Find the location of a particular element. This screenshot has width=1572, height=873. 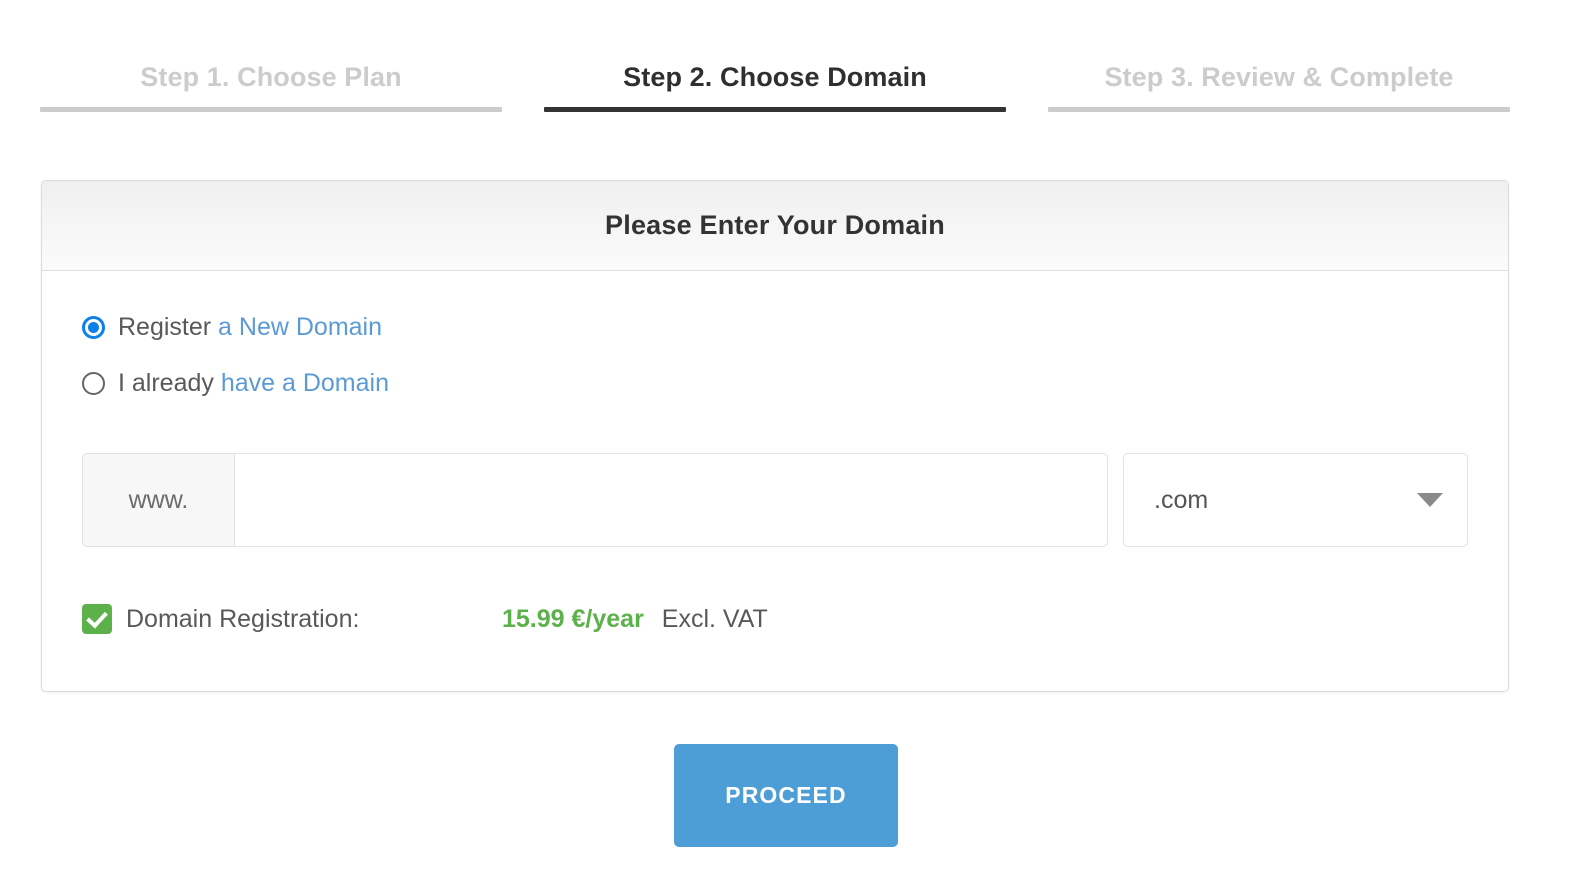

wizard-step-2: Step 2. Choose Domain is located at coordinates (775, 83).